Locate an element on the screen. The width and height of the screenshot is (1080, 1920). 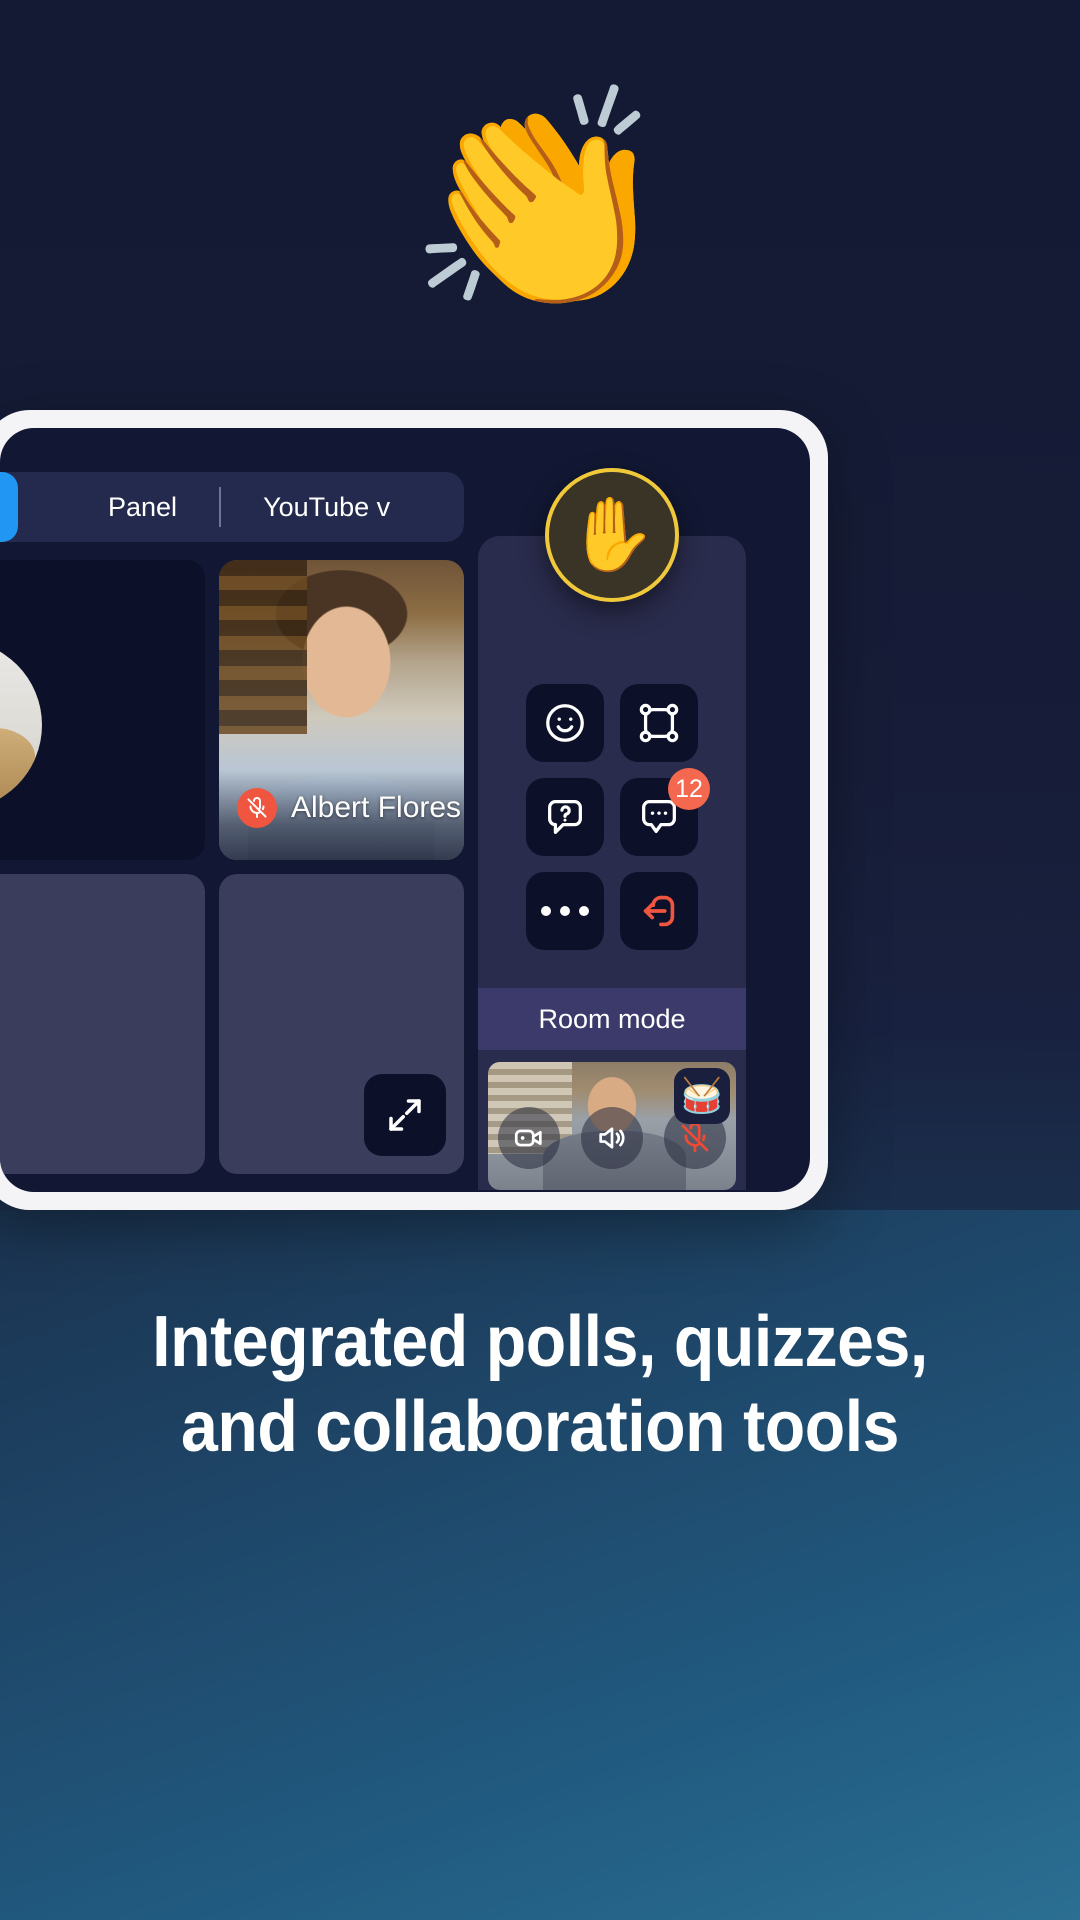
participant-tile: e is located at coordinates (102, 710).